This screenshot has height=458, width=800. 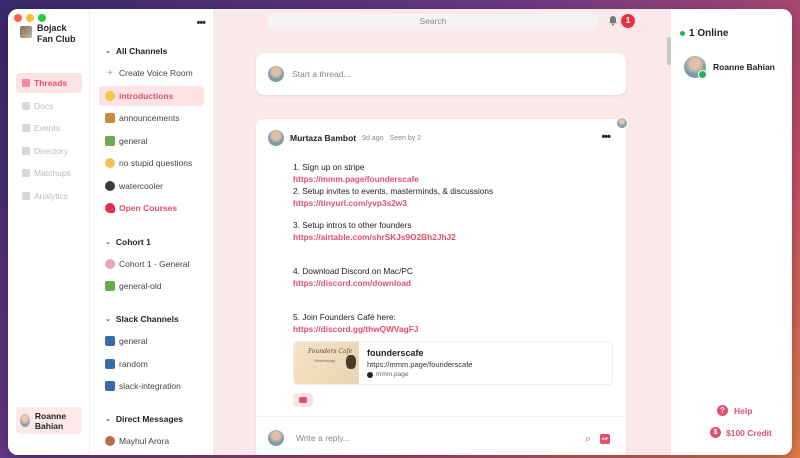 What do you see at coordinates (370, 374) in the screenshot?
I see `site-icon` at bounding box center [370, 374].